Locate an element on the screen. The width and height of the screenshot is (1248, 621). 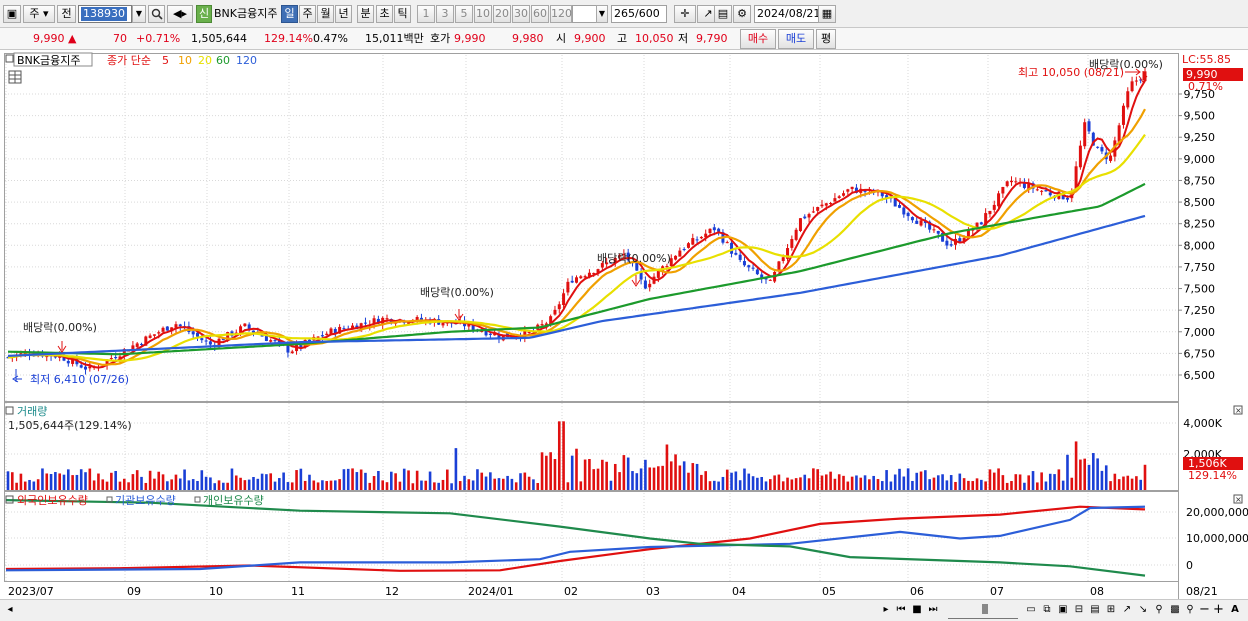
count-input: 265/600 is located at coordinates (639, 14).